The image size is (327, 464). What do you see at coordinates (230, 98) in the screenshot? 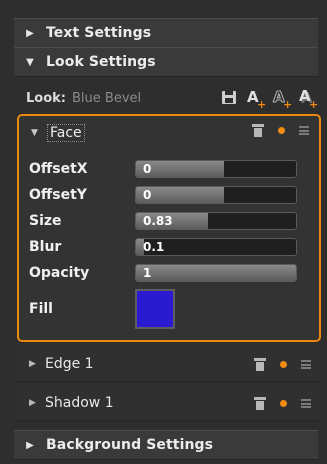
I see `save-icon` at bounding box center [230, 98].